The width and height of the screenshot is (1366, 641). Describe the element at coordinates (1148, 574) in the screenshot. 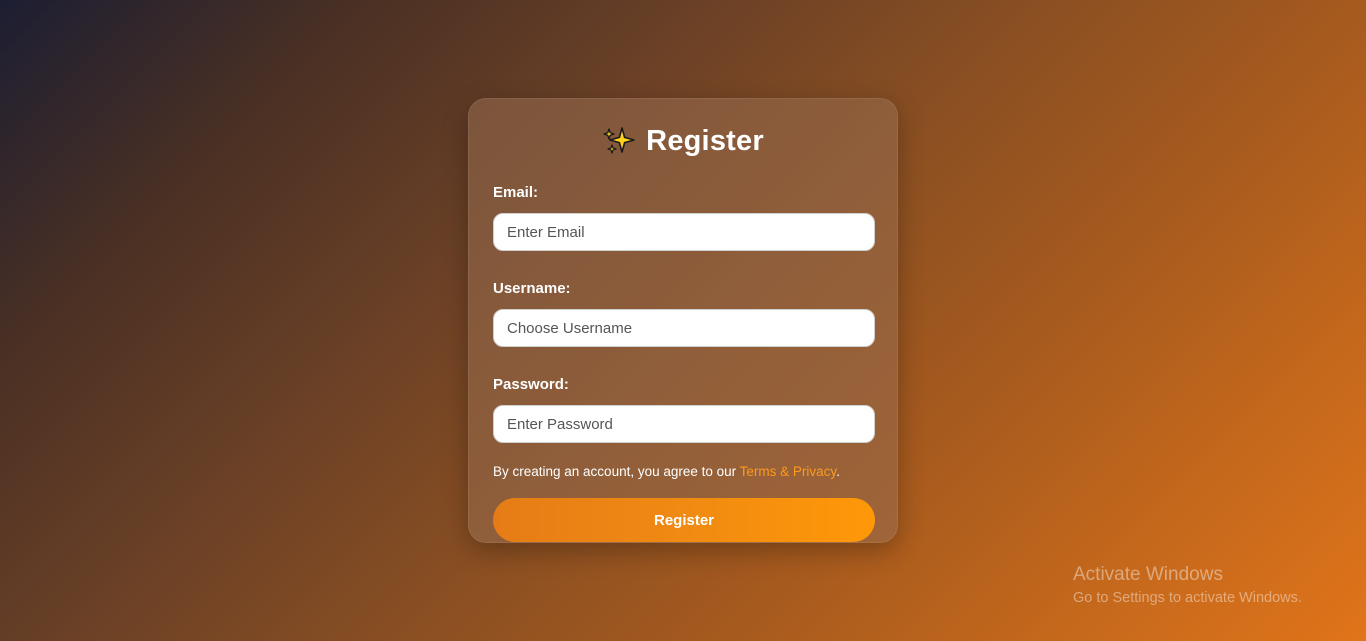

I see `watermark-title: Activate Windows` at that location.